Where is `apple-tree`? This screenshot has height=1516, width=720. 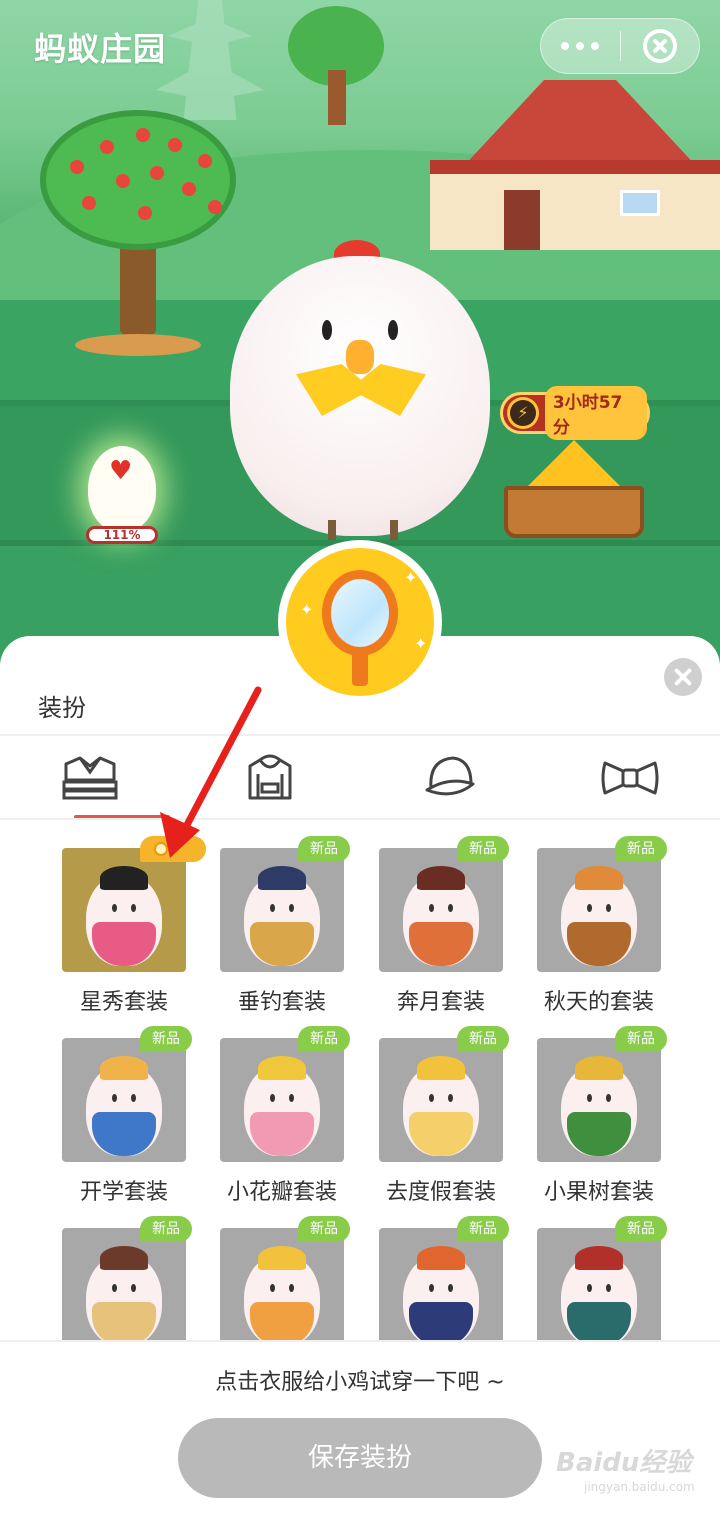
apple-tree is located at coordinates (140, 235).